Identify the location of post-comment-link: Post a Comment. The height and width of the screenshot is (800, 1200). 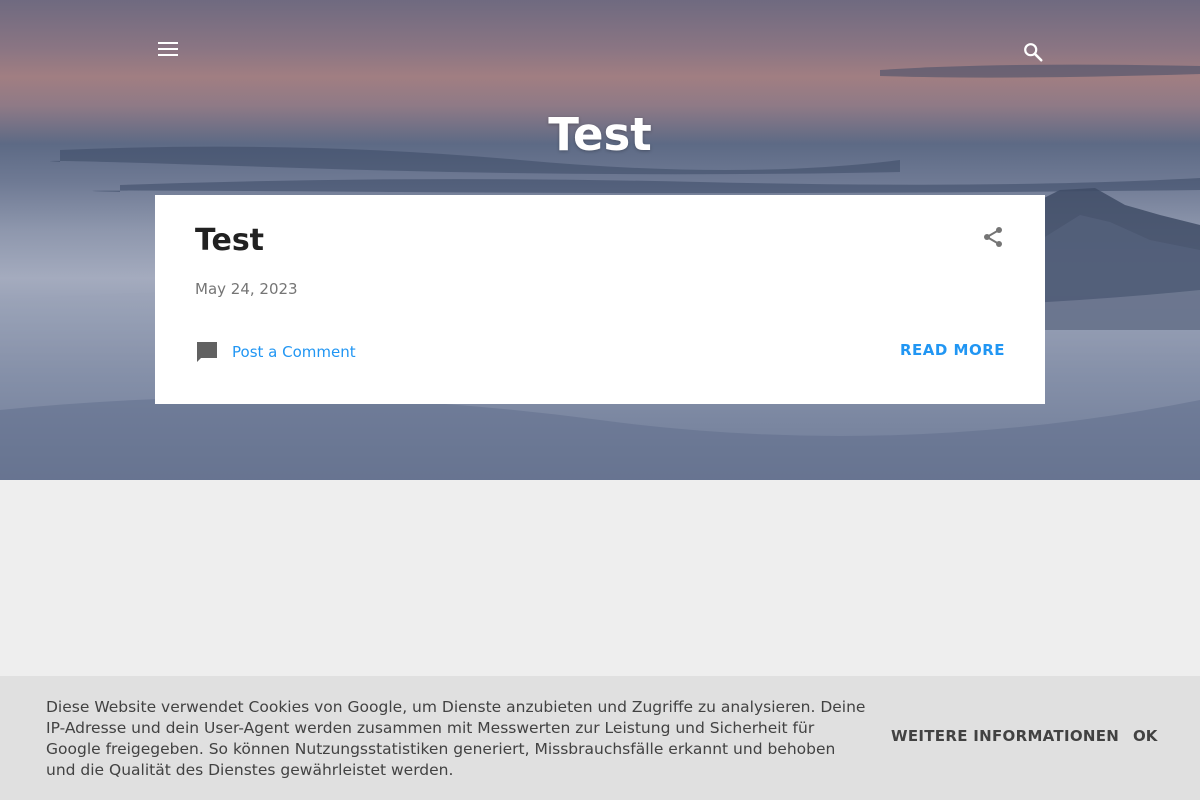
(275, 352).